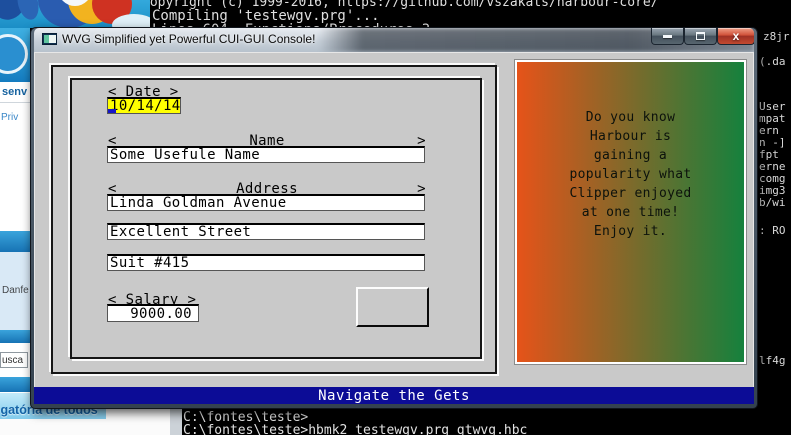 The image size is (791, 435). I want to click on name-input: Some Usefule Name, so click(266, 154).